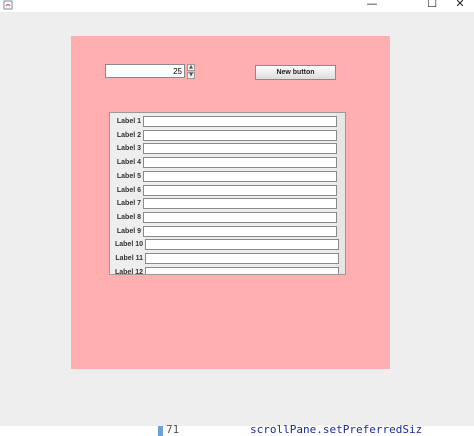  I want to click on spinner-up-arrow-icon: ▲, so click(191, 67).